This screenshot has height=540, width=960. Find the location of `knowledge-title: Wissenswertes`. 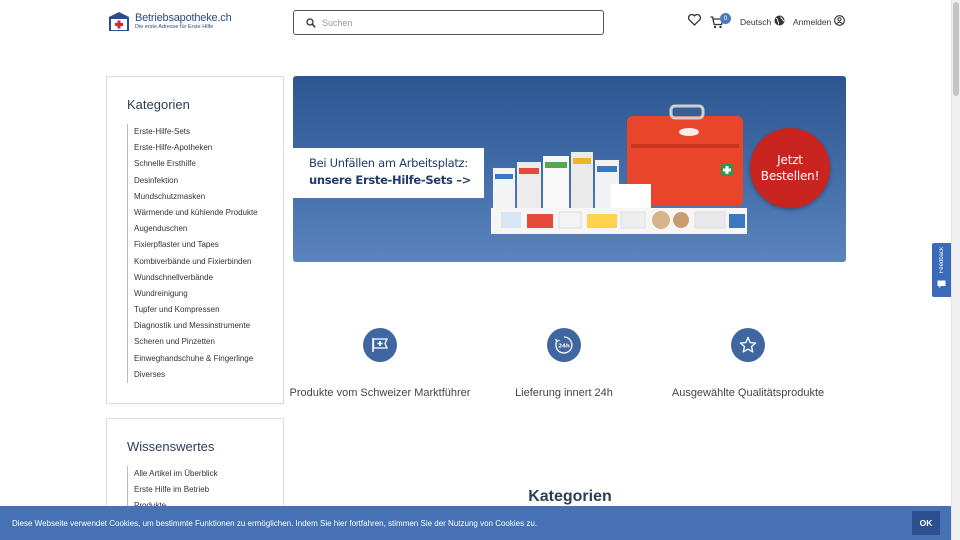

knowledge-title: Wissenswertes is located at coordinates (171, 446).